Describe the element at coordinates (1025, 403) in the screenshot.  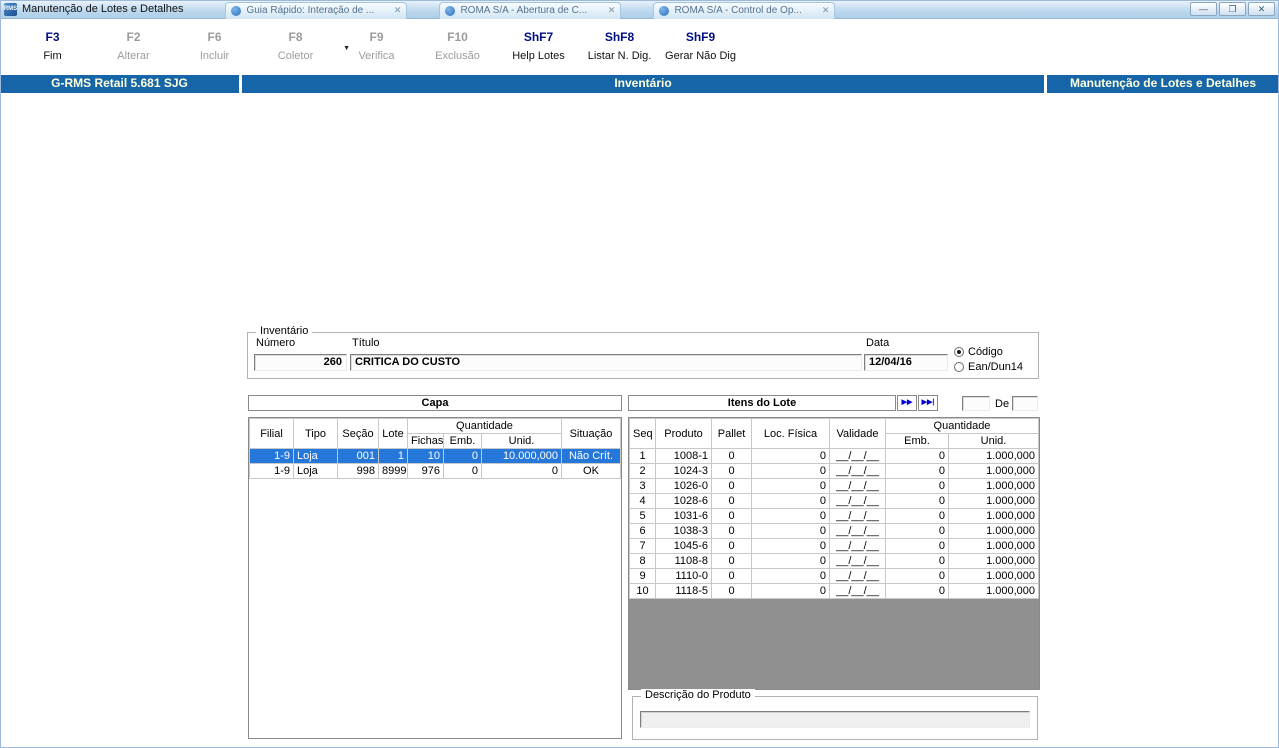
I see `range-to-field` at that location.